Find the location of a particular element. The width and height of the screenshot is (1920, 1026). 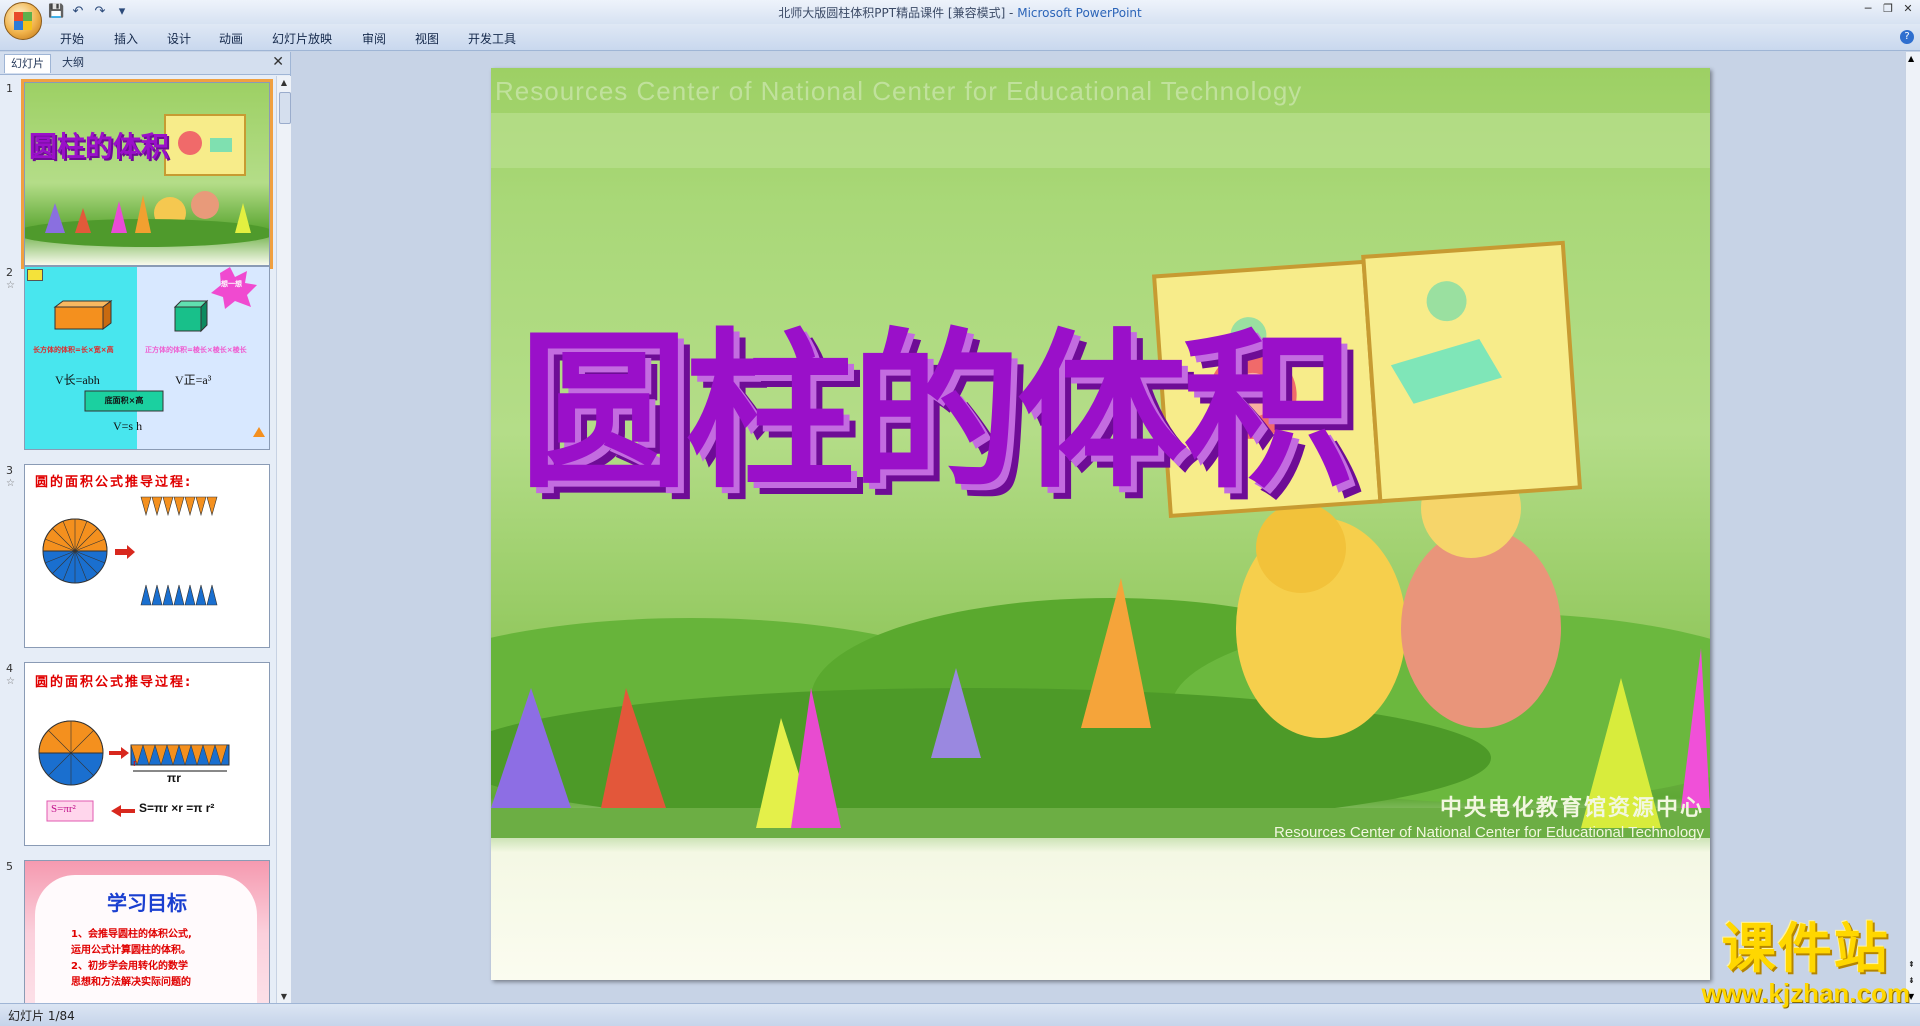

slide-thumbnail-1: 圆柱的体积 is located at coordinates (147, 174).